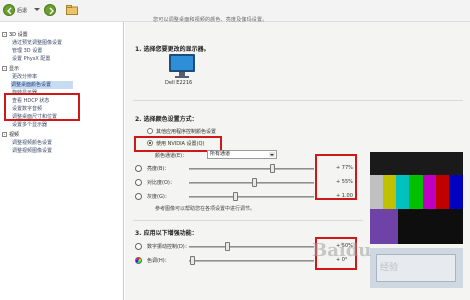  Describe the element at coordinates (42, 85) in the screenshot. I see `tree-item-selected: 调整桌面颜色设置` at that location.